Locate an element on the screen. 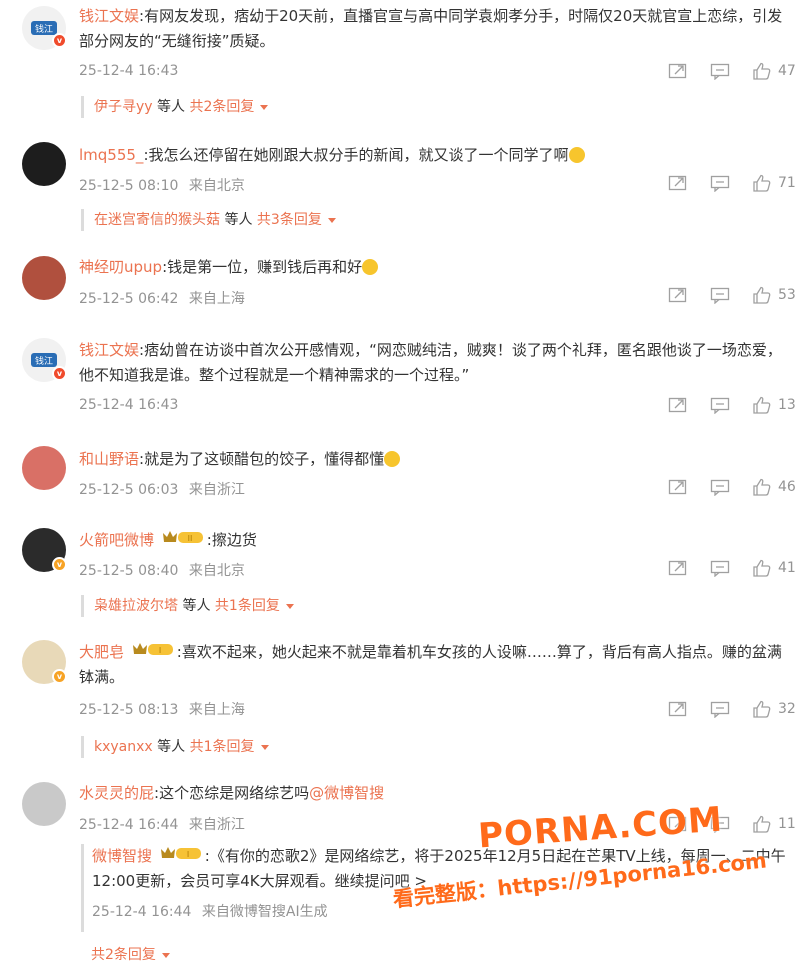 The image size is (800, 964). like-count: 47 is located at coordinates (787, 71).